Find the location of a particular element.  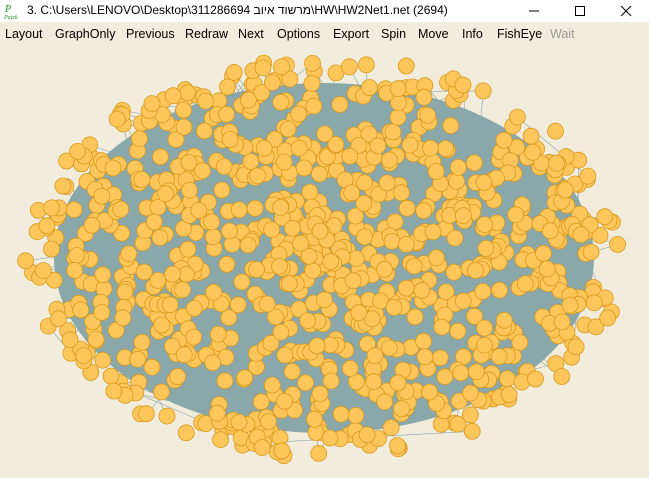

menu-options: Options is located at coordinates (298, 34).